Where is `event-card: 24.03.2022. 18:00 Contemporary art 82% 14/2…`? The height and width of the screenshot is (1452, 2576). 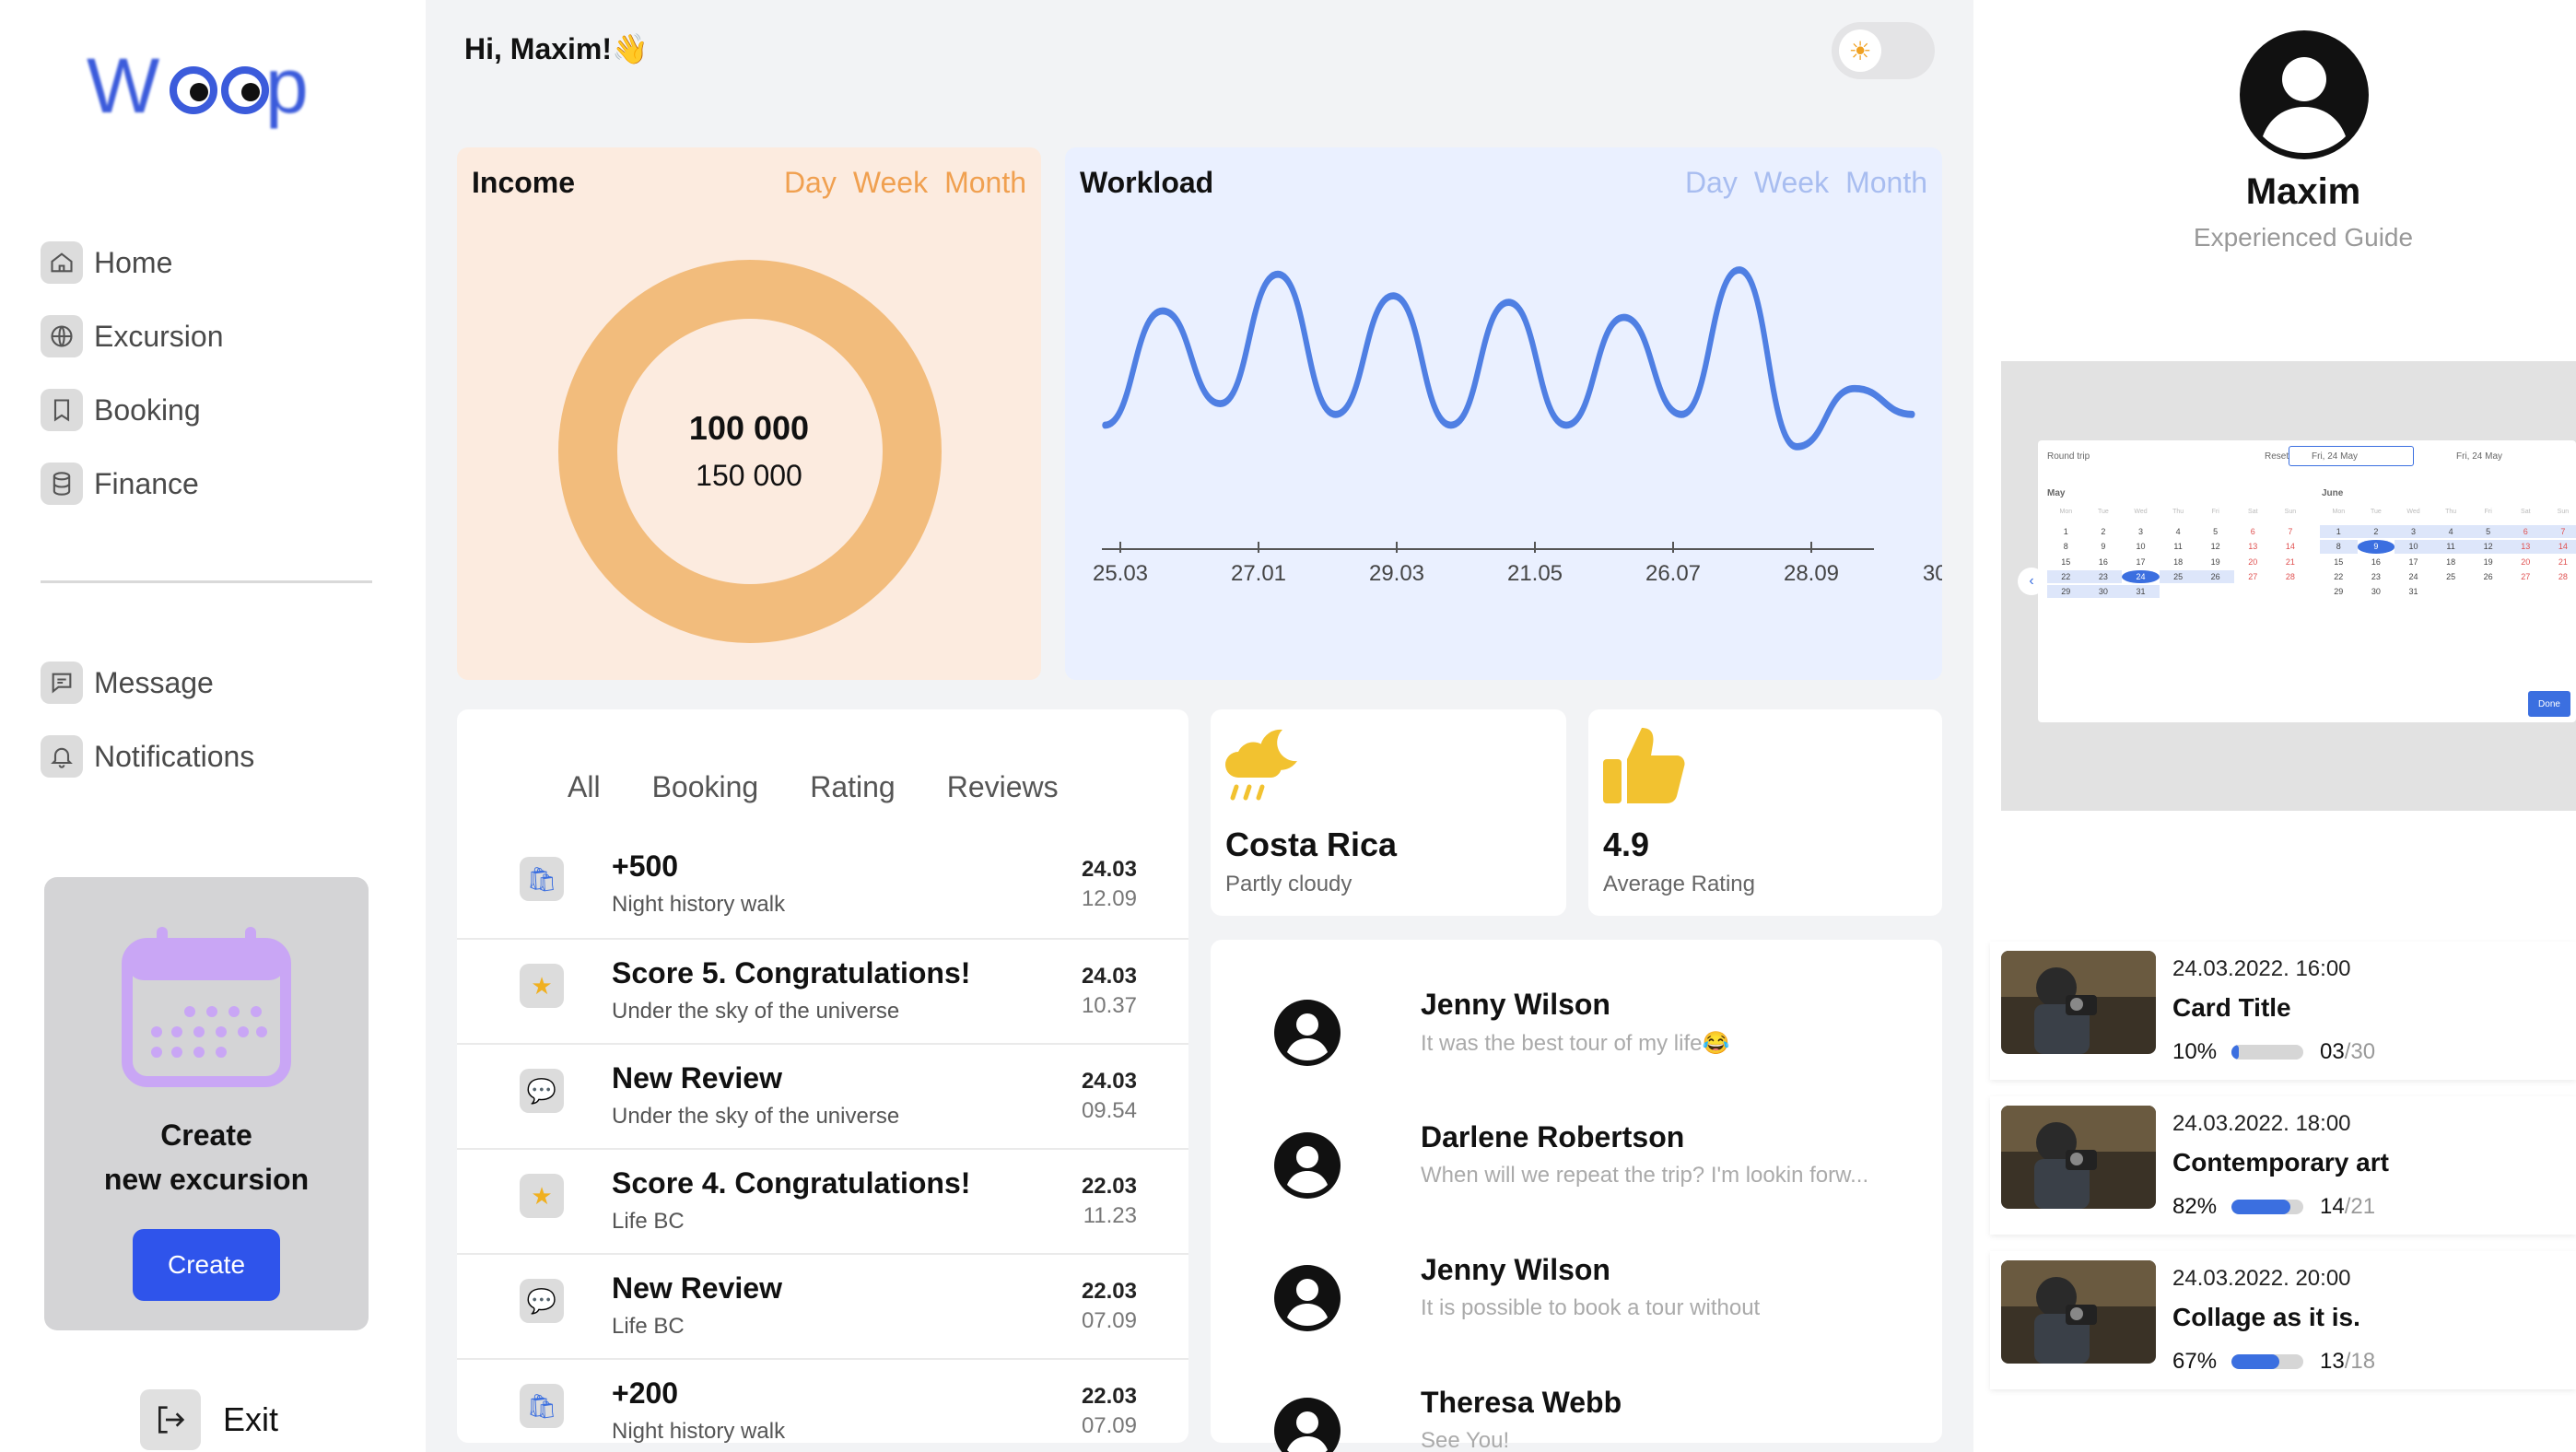
event-card: 24.03.2022. 18:00 Contemporary art 82% 14/2… is located at coordinates (2283, 1166).